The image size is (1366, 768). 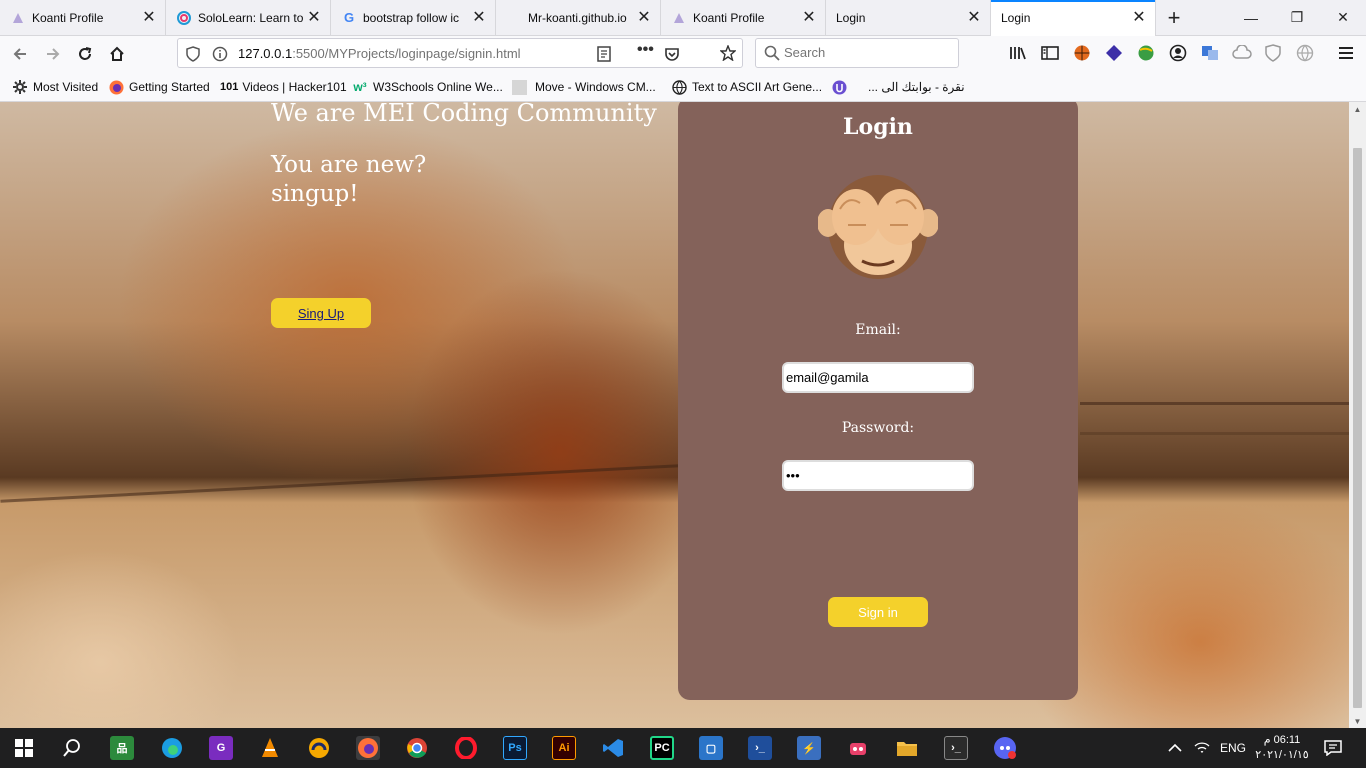 I want to click on translate-icon, so click(x=1210, y=53).